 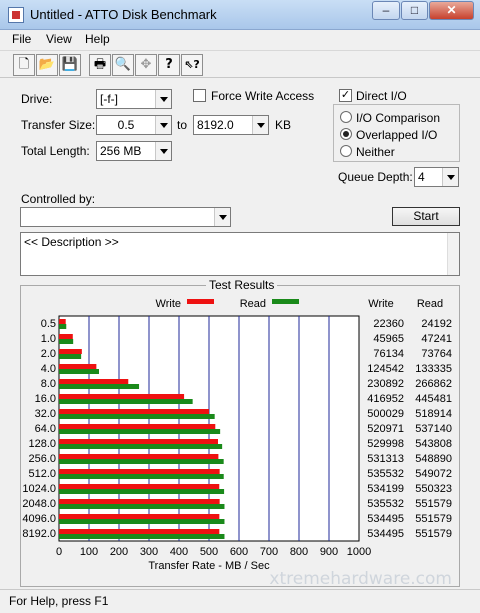 What do you see at coordinates (48, 369) in the screenshot?
I see `category-label: 4.0` at bounding box center [48, 369].